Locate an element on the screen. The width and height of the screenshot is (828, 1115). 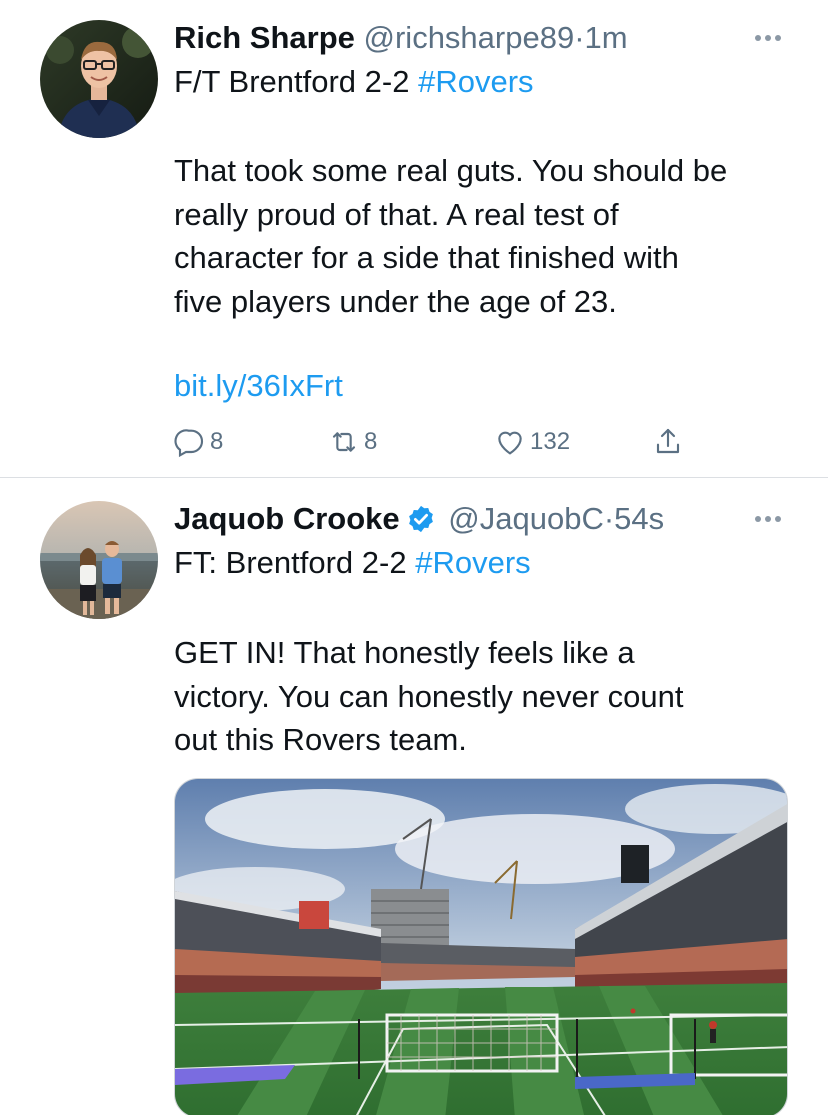
like-count: 132 is located at coordinates (550, 441).